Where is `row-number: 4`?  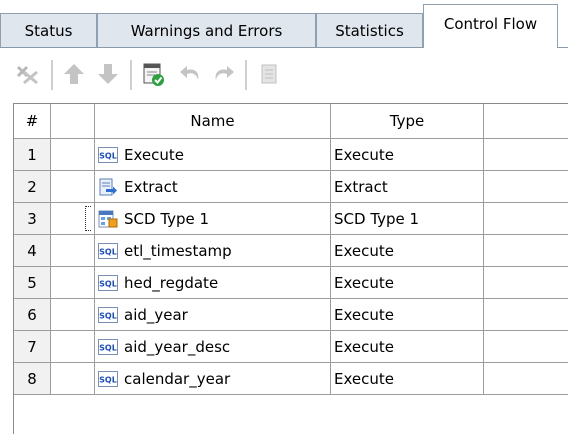 row-number: 4 is located at coordinates (32, 251).